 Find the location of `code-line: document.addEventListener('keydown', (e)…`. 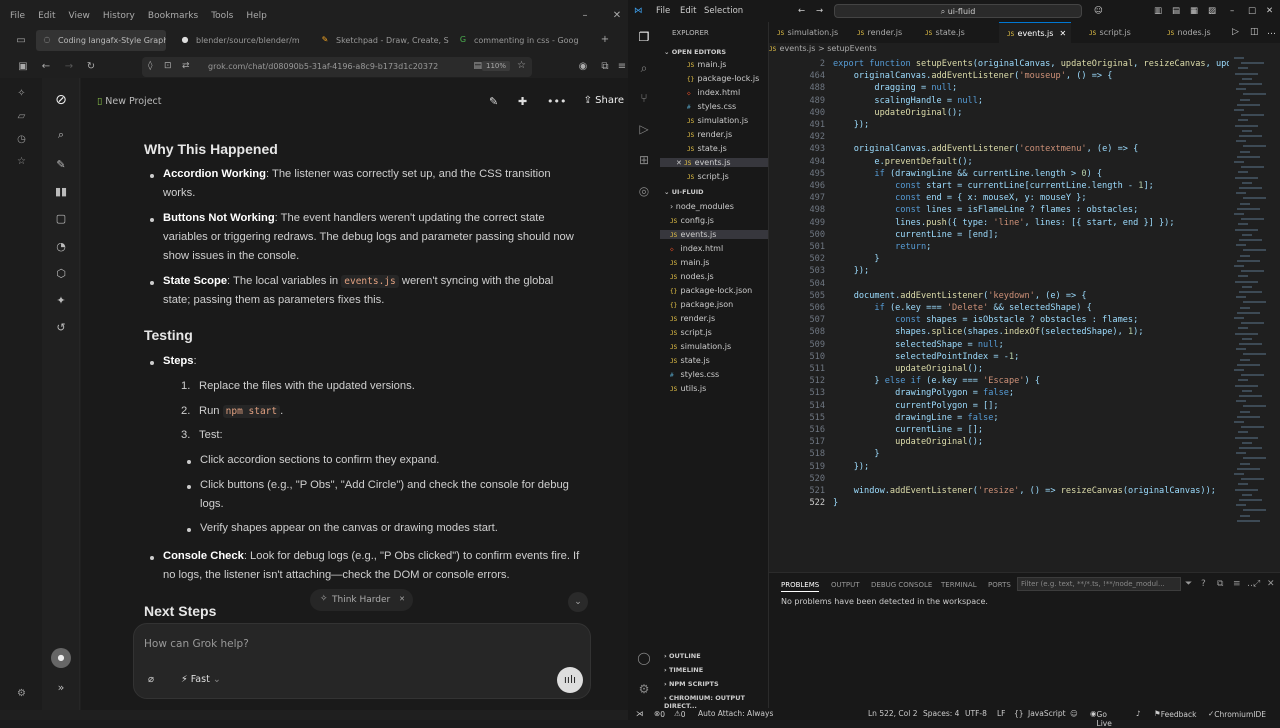

code-line: document.addEventListener('keydown', (e)… is located at coordinates (960, 296).